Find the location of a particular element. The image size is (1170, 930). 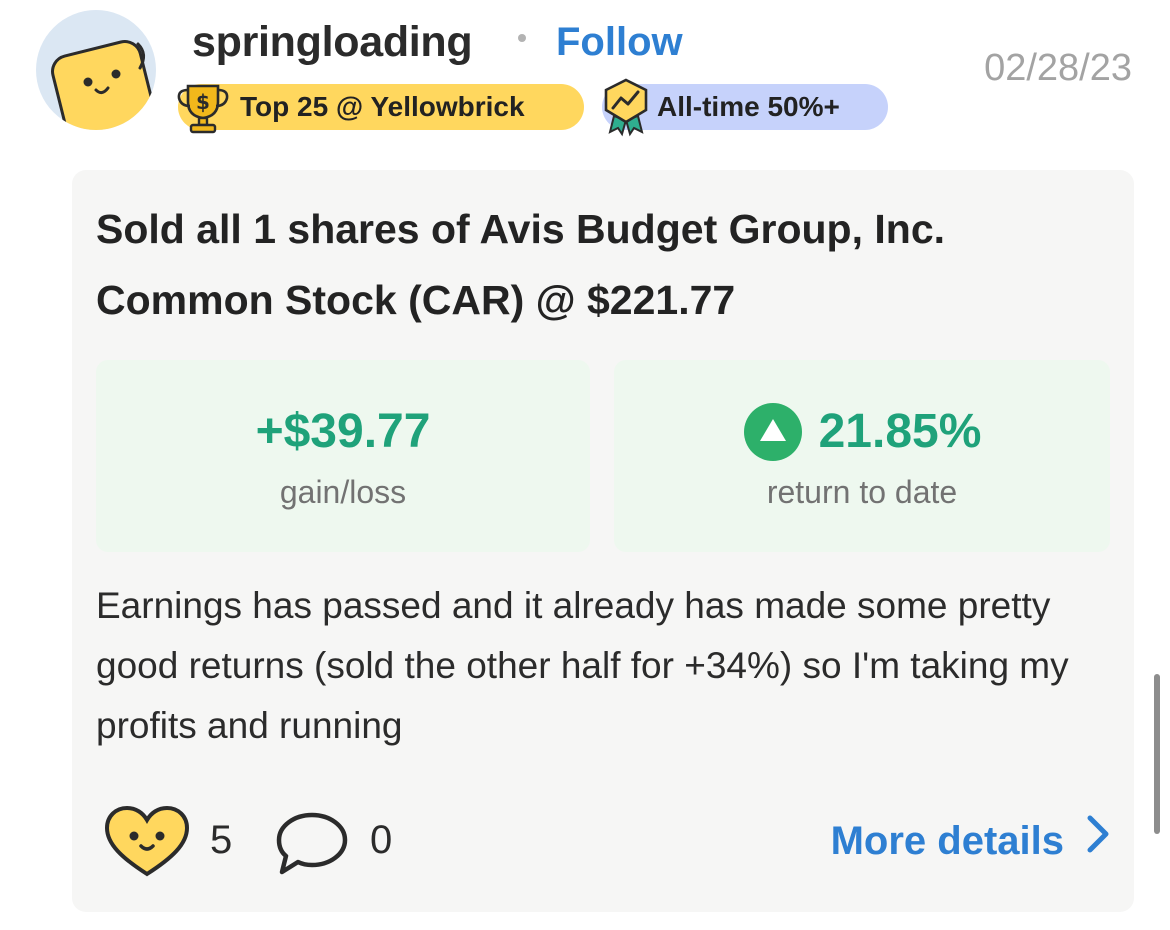

badge-all-time: All-time 50%+ is located at coordinates (745, 107).